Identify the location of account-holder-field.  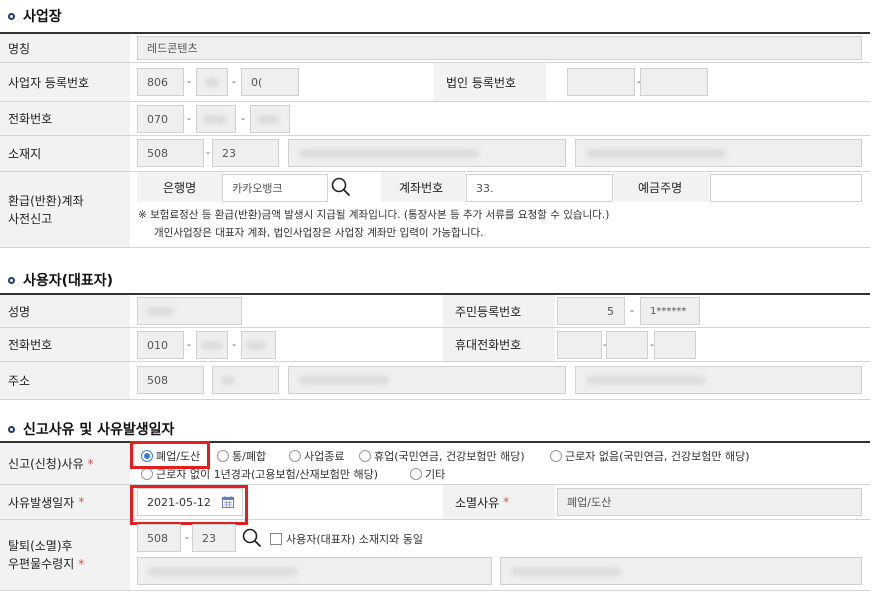
(786, 188).